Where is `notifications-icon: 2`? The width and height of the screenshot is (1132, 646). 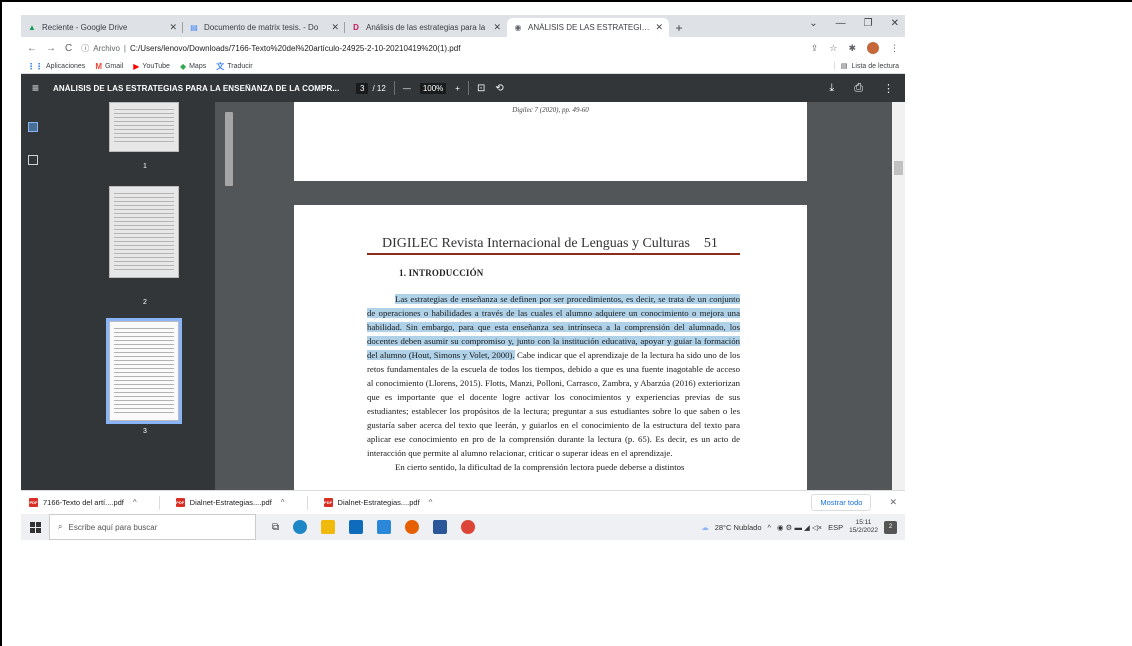
notifications-icon: 2 is located at coordinates (890, 527).